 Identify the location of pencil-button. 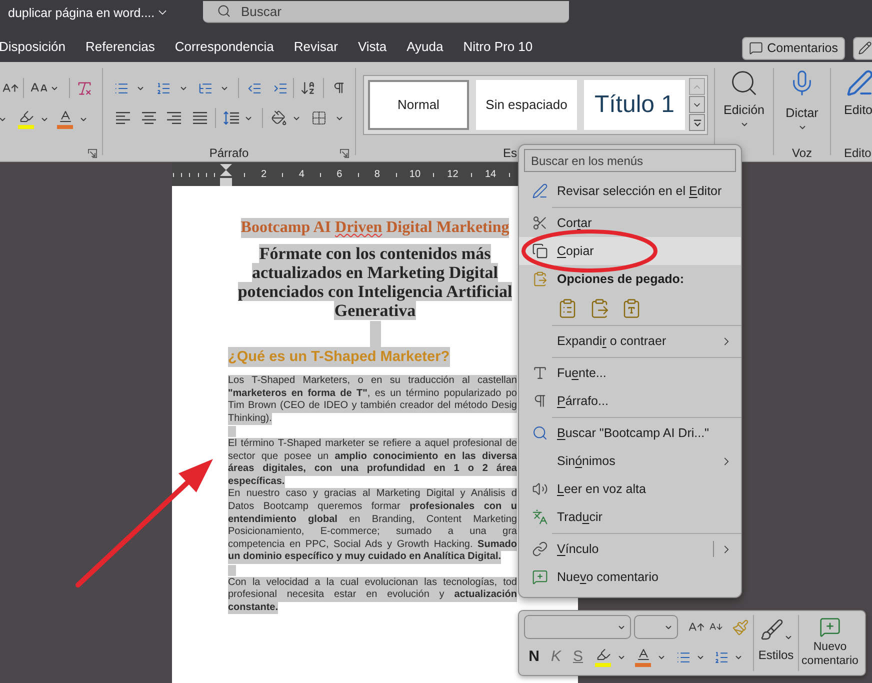
(862, 48).